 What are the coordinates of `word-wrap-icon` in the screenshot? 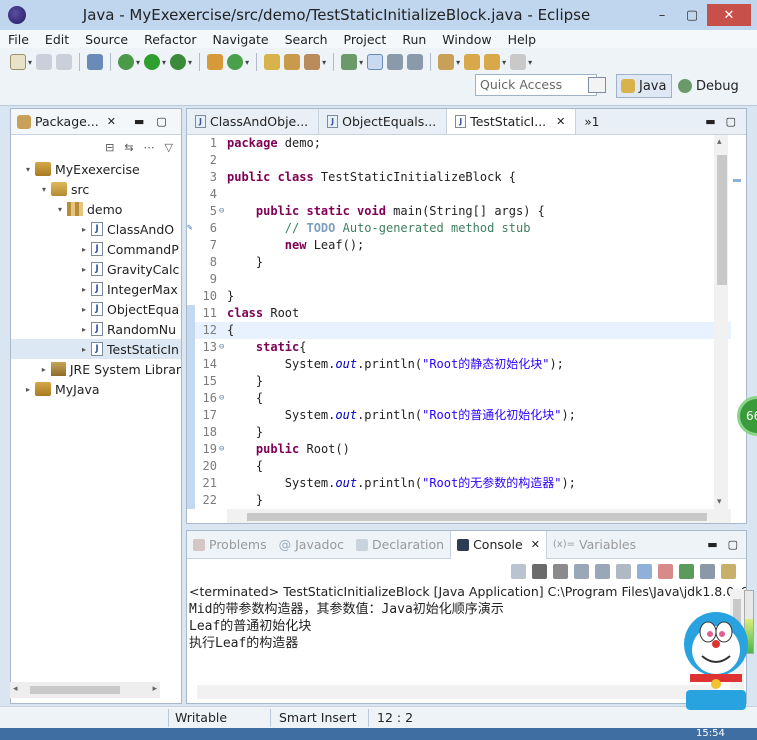 It's located at (623, 571).